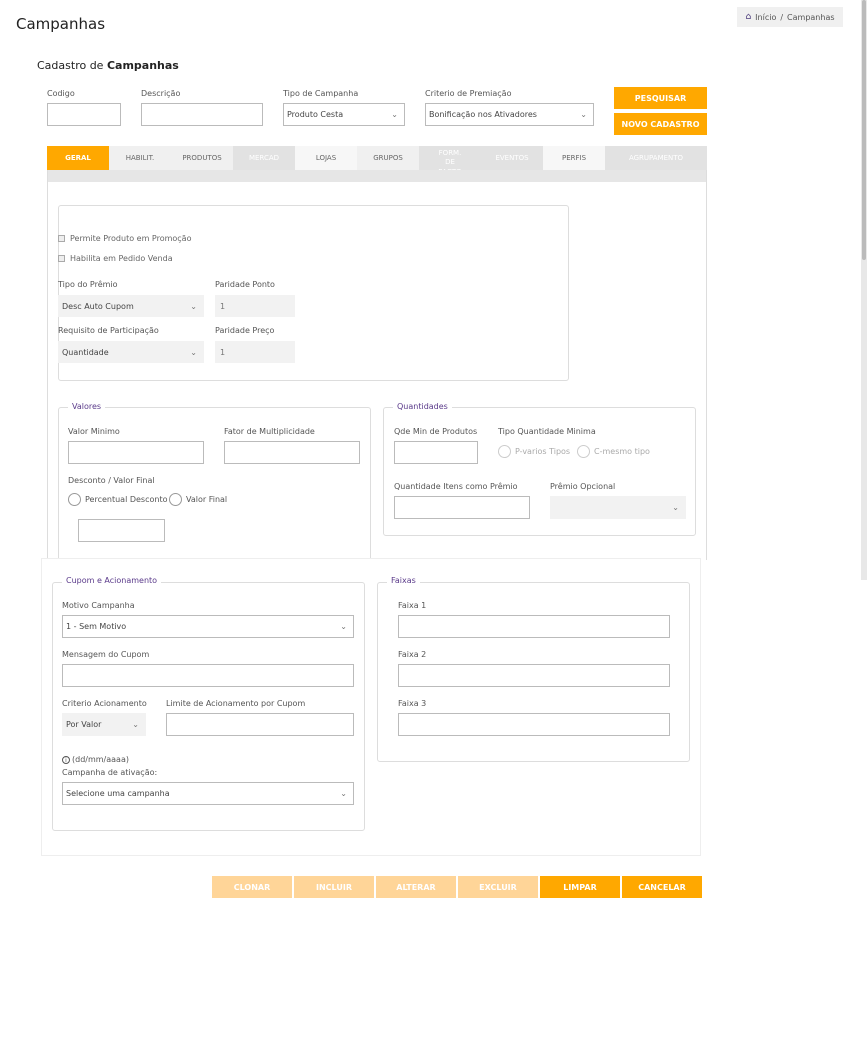 The height and width of the screenshot is (1052, 867). What do you see at coordinates (88, 284) in the screenshot?
I see `tipo-premio-label: Tipo do Prêmio` at bounding box center [88, 284].